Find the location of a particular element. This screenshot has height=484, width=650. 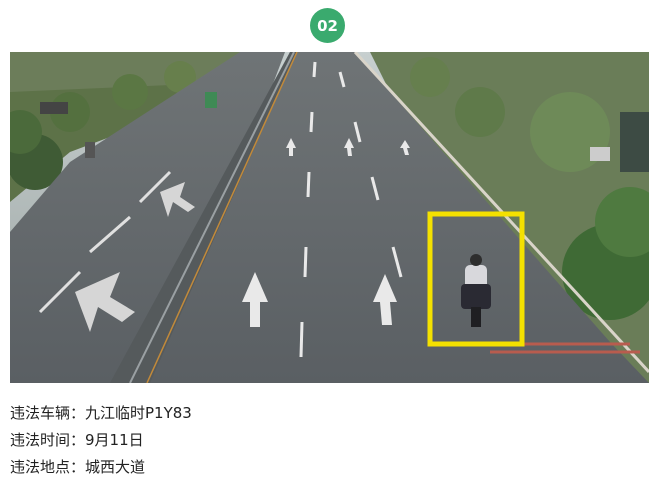

caption-location: 违法地点：城西大道 is located at coordinates (101, 467).